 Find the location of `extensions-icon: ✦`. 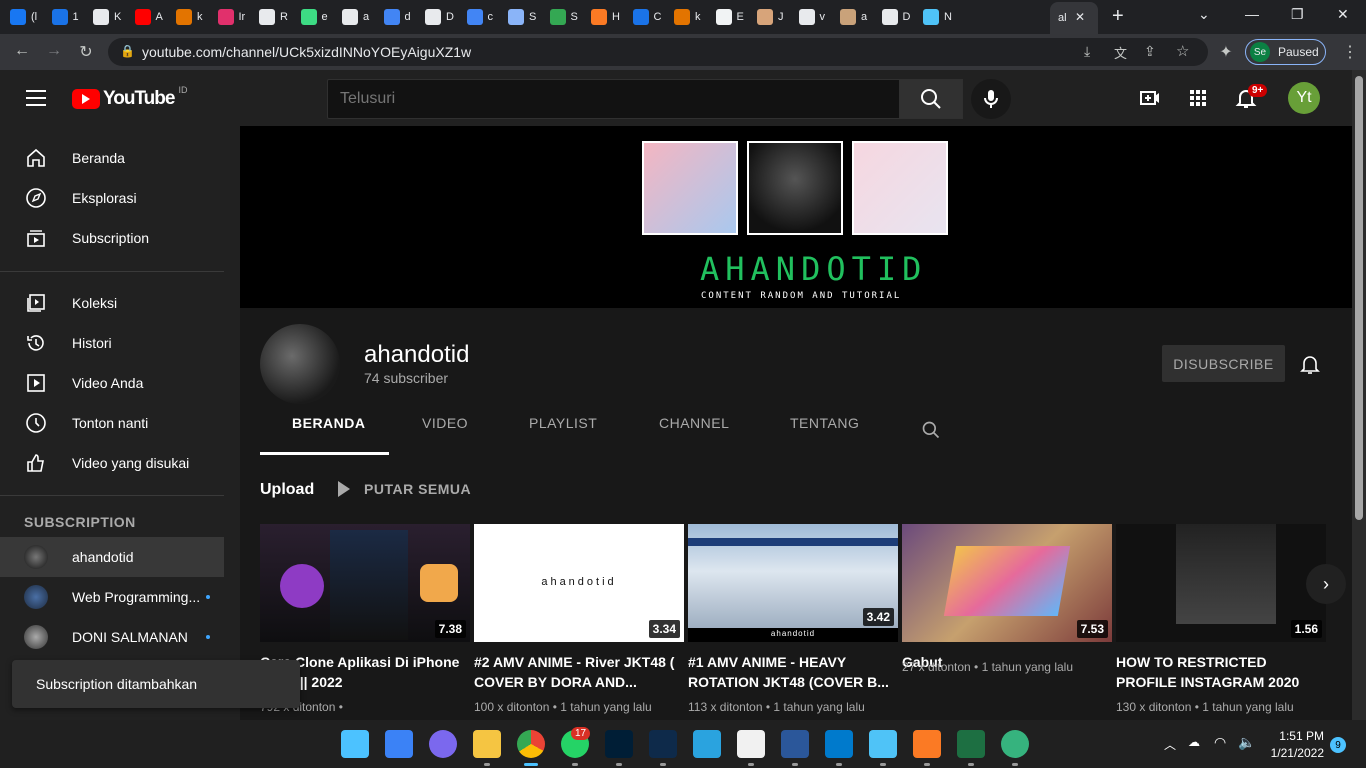

extensions-icon: ✦ is located at coordinates (1226, 52).